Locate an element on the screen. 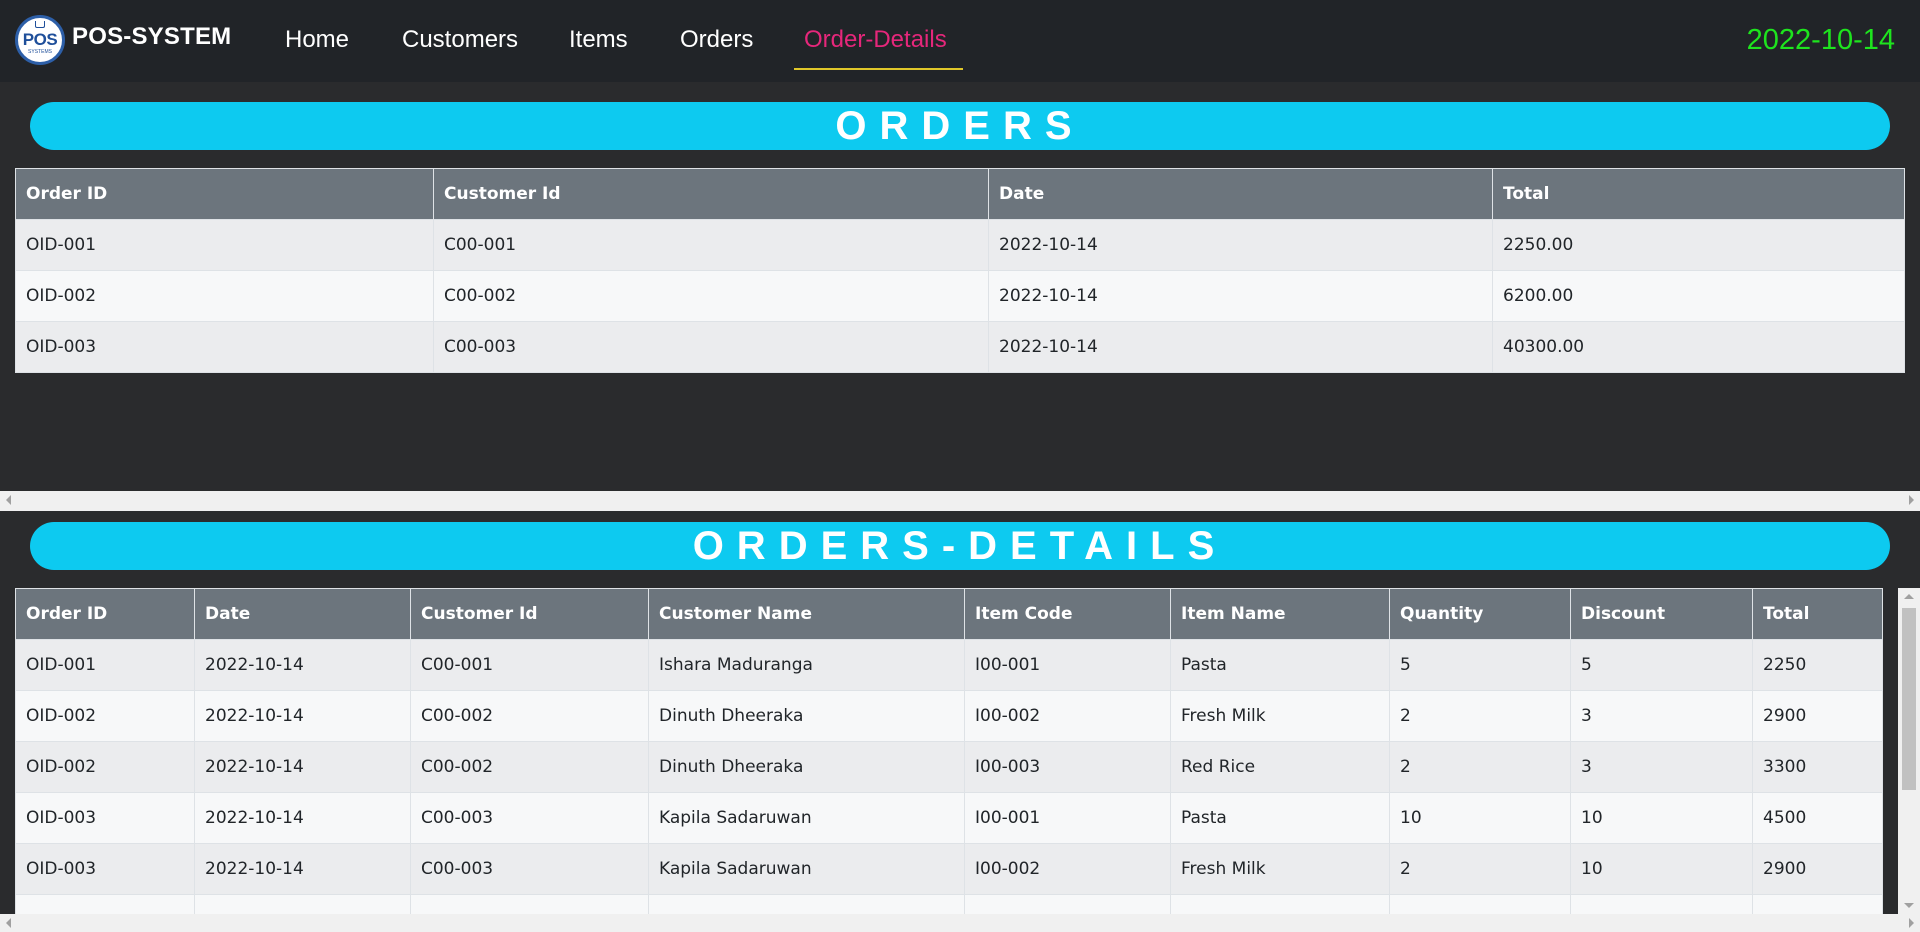  scroll-down-icon is located at coordinates (1909, 905).